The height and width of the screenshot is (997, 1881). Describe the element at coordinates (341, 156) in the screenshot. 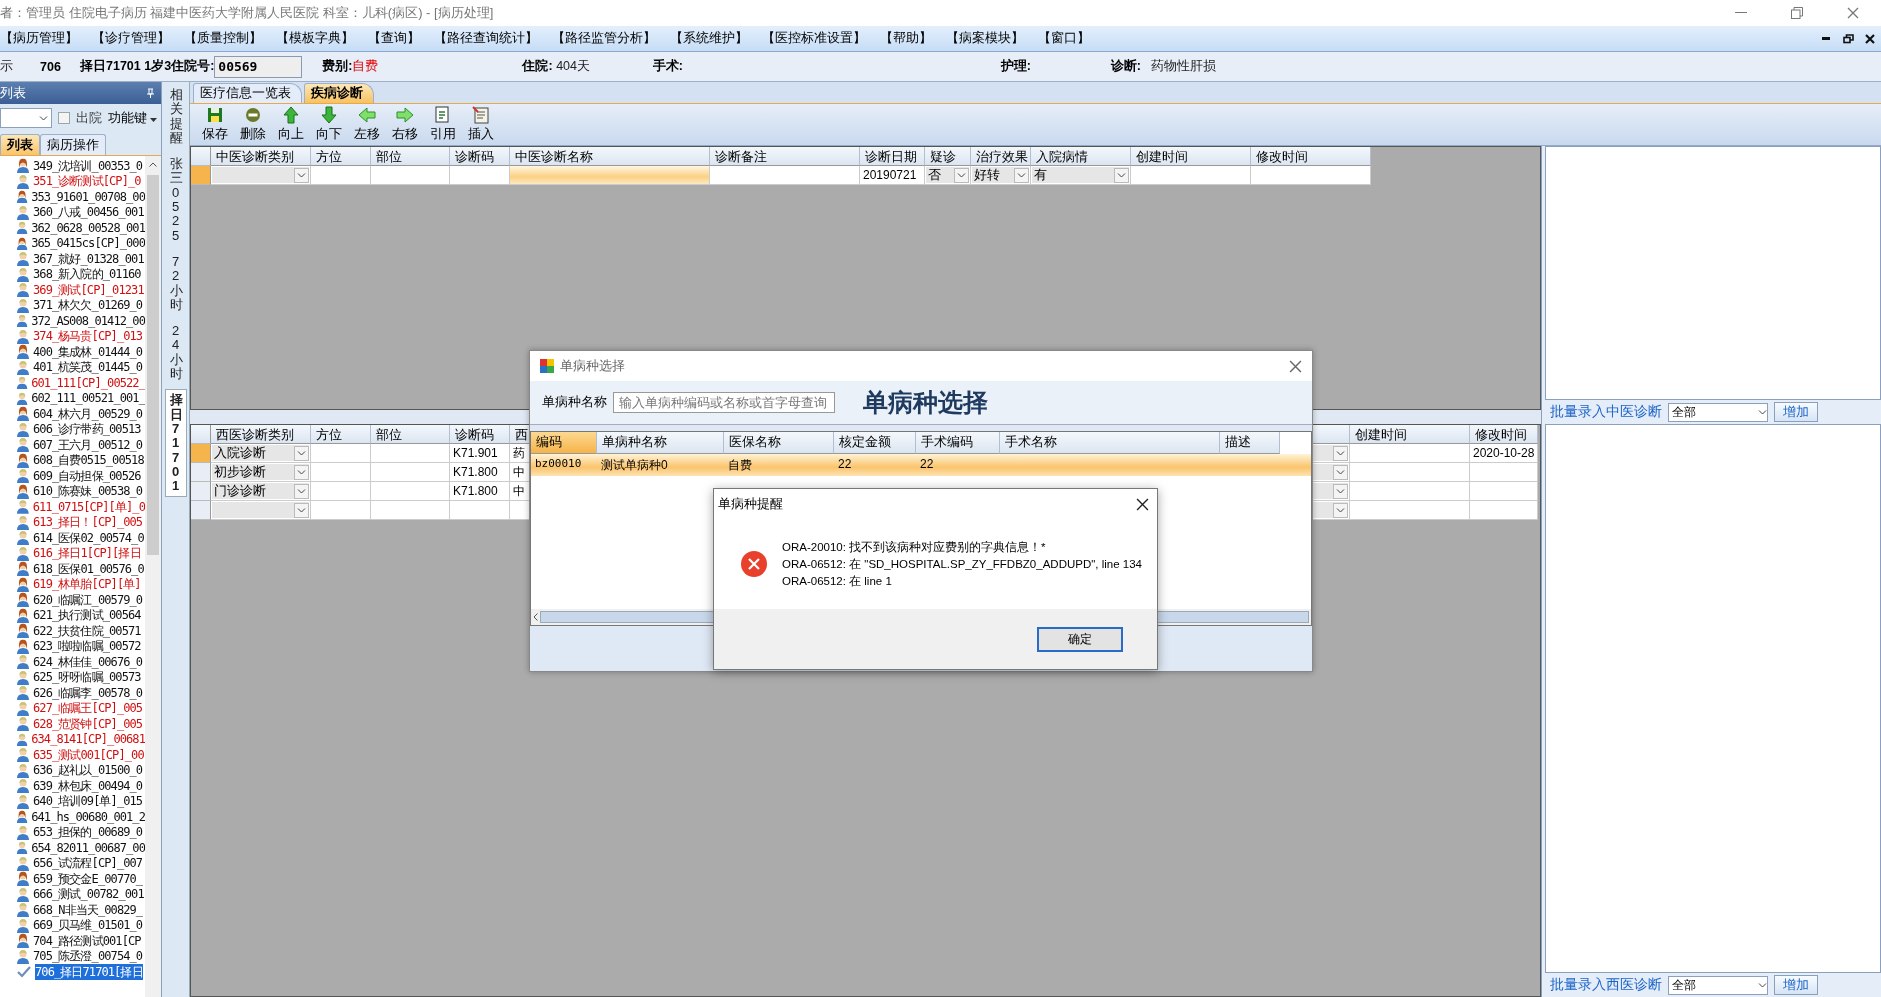

I see `column-header: 方位` at that location.